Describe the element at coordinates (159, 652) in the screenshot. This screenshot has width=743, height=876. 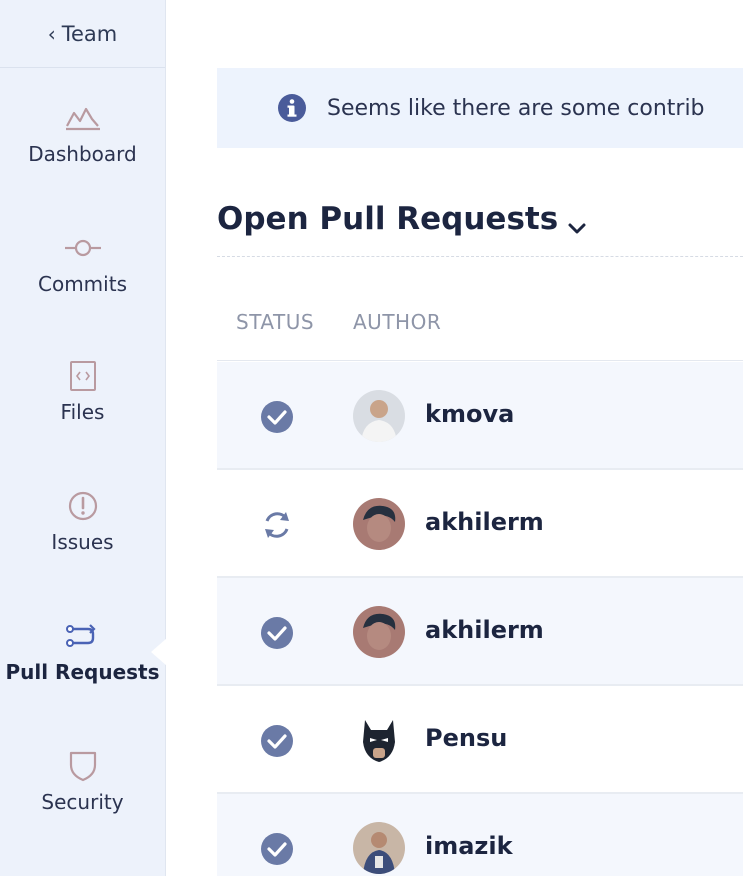
I see `active-indicator` at that location.